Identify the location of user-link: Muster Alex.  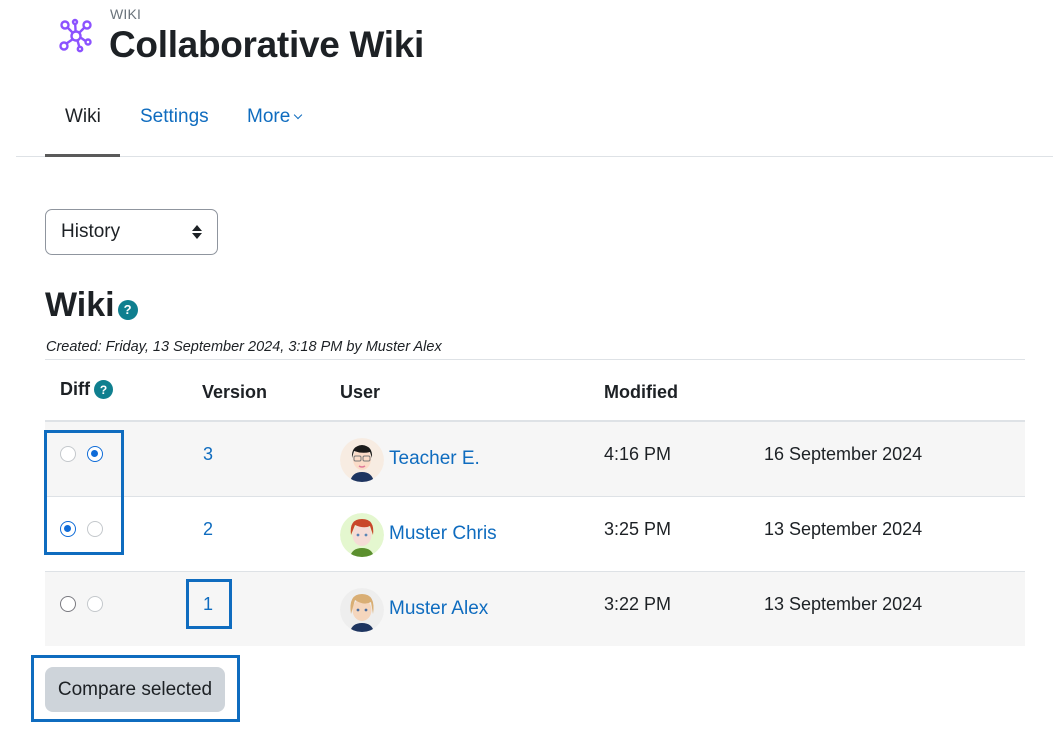
(438, 609).